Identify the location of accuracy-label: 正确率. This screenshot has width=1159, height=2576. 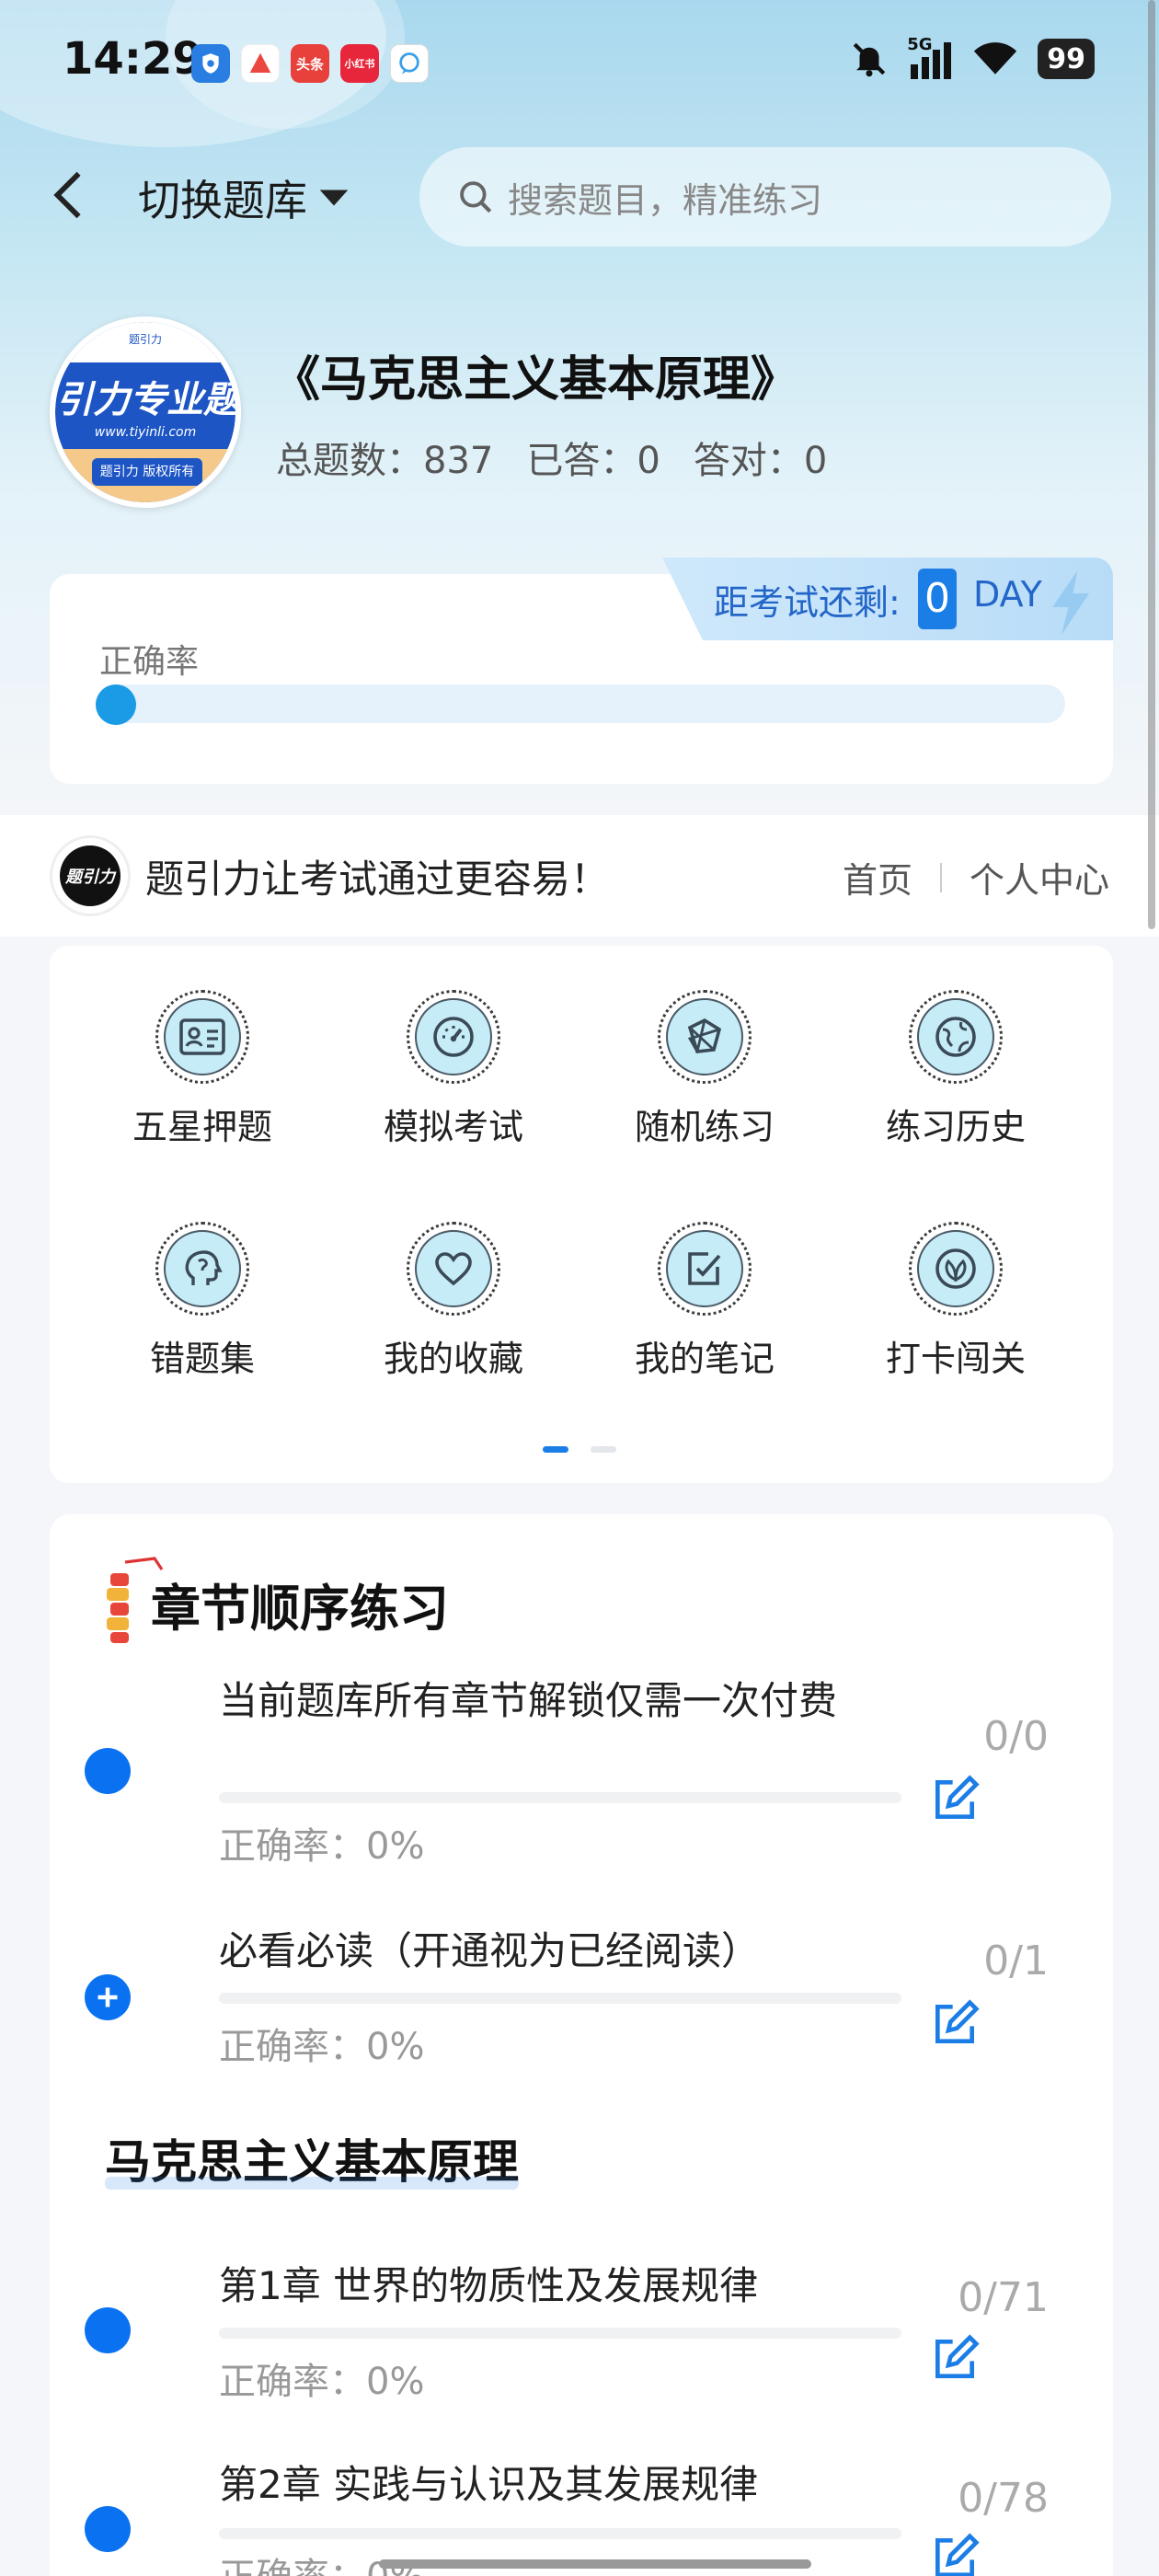
(149, 662).